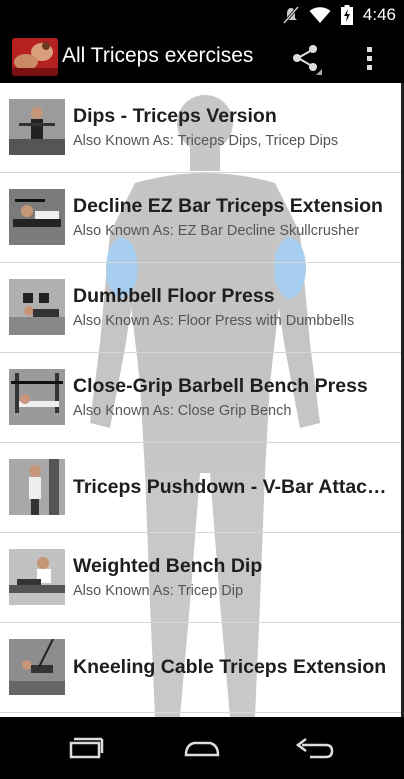 Image resolution: width=404 pixels, height=779 pixels. I want to click on share-icon, so click(307, 60).